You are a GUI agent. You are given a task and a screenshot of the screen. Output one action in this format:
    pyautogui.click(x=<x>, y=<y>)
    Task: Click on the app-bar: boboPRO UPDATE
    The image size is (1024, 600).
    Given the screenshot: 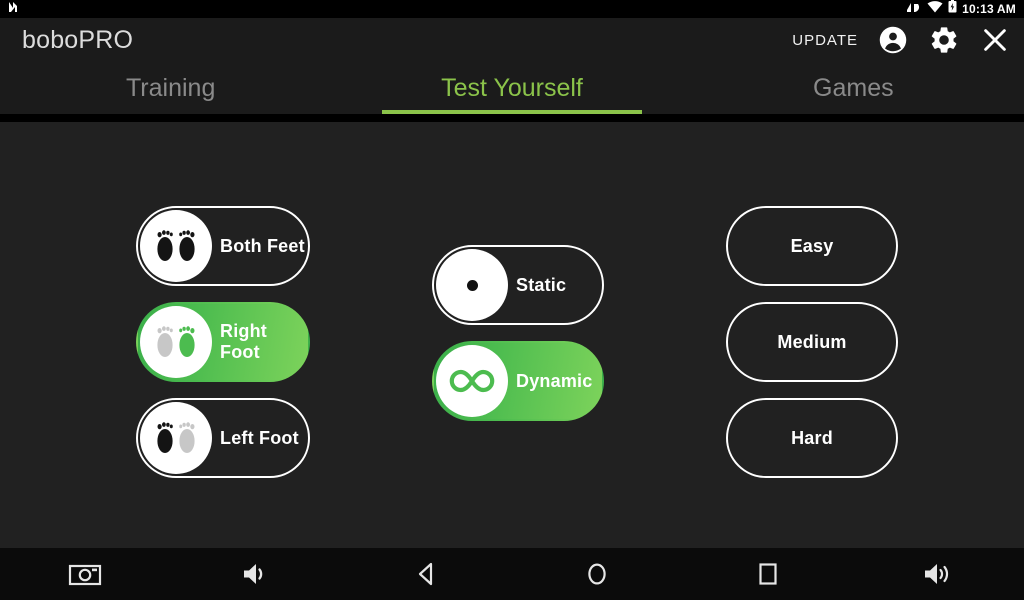 What is the action you would take?
    pyautogui.click(x=512, y=40)
    